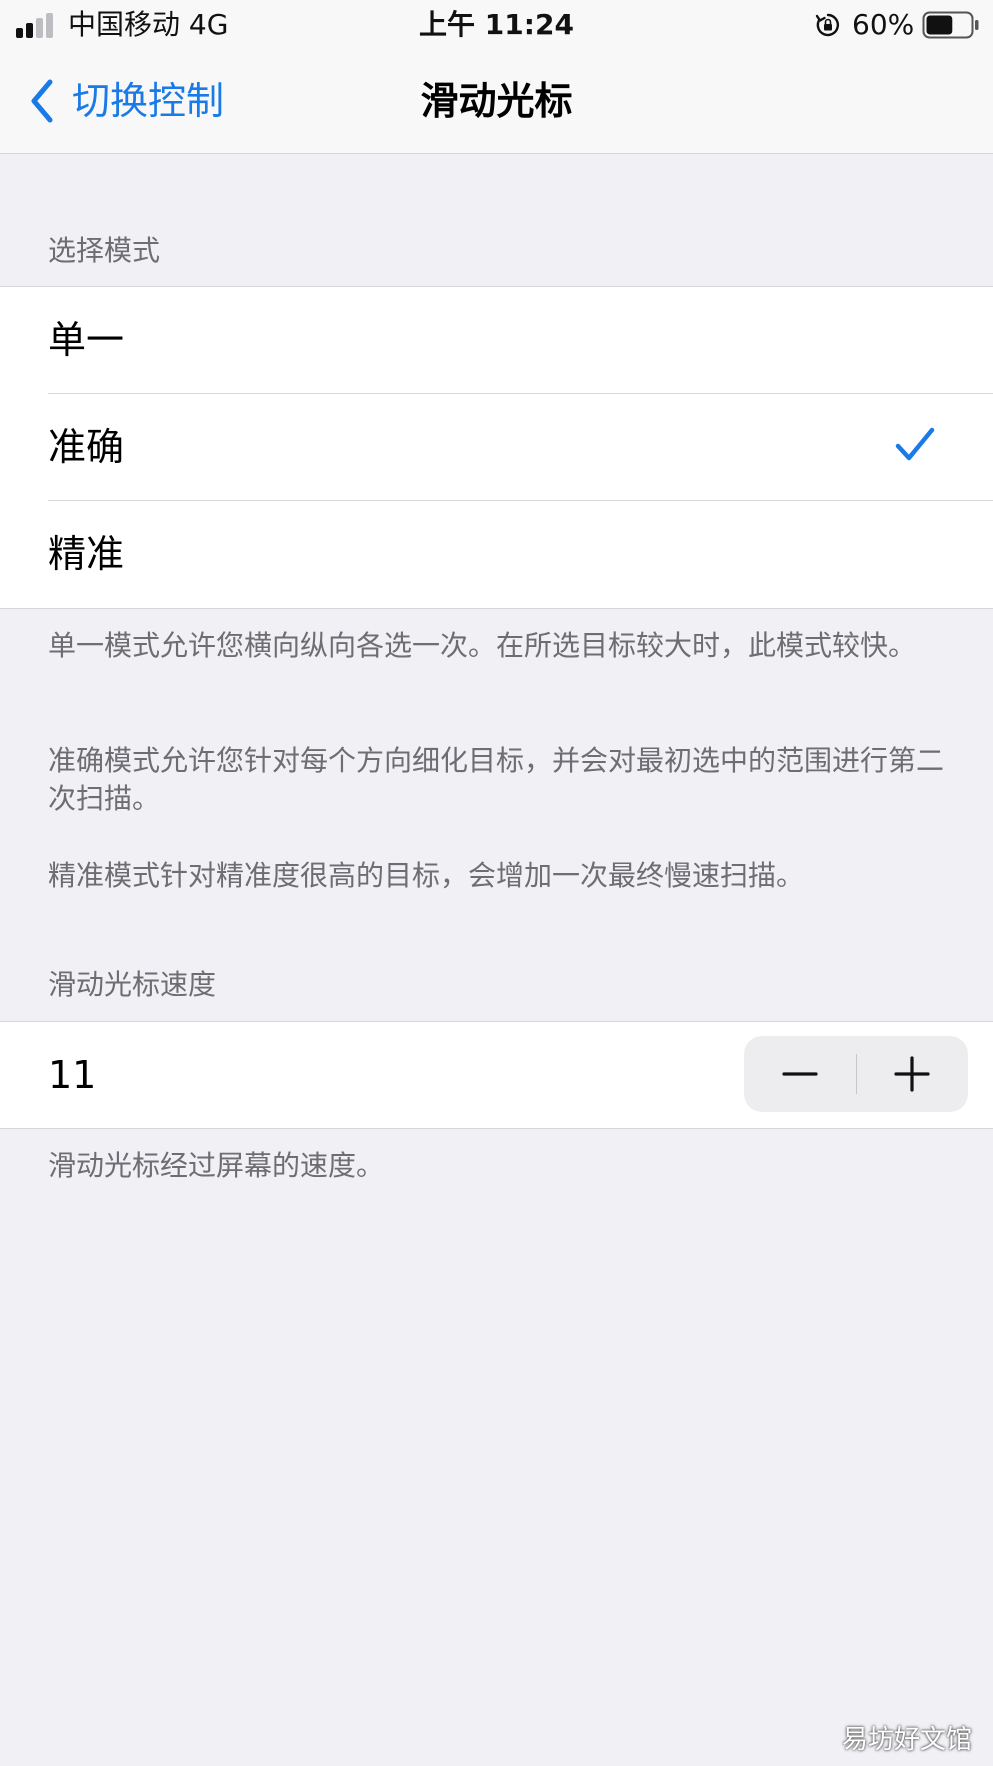 This screenshot has height=1766, width=993. I want to click on footer-speed: 滑动光标经过屏幕的速度。, so click(216, 1165).